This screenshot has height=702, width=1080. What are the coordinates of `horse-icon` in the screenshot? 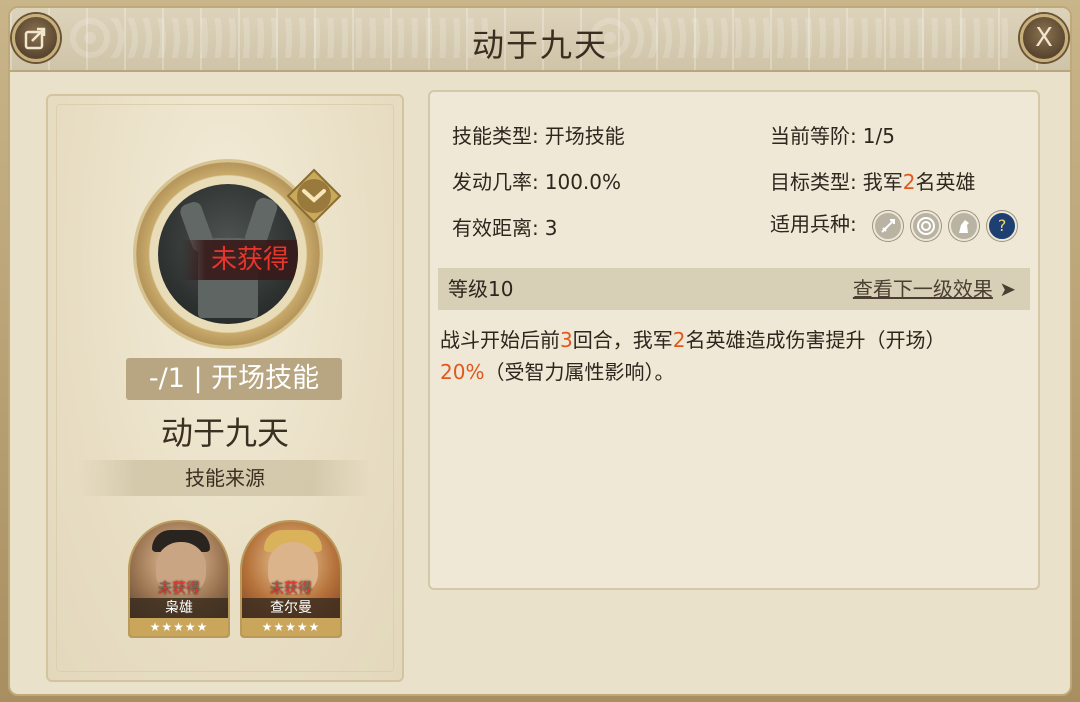 It's located at (964, 225).